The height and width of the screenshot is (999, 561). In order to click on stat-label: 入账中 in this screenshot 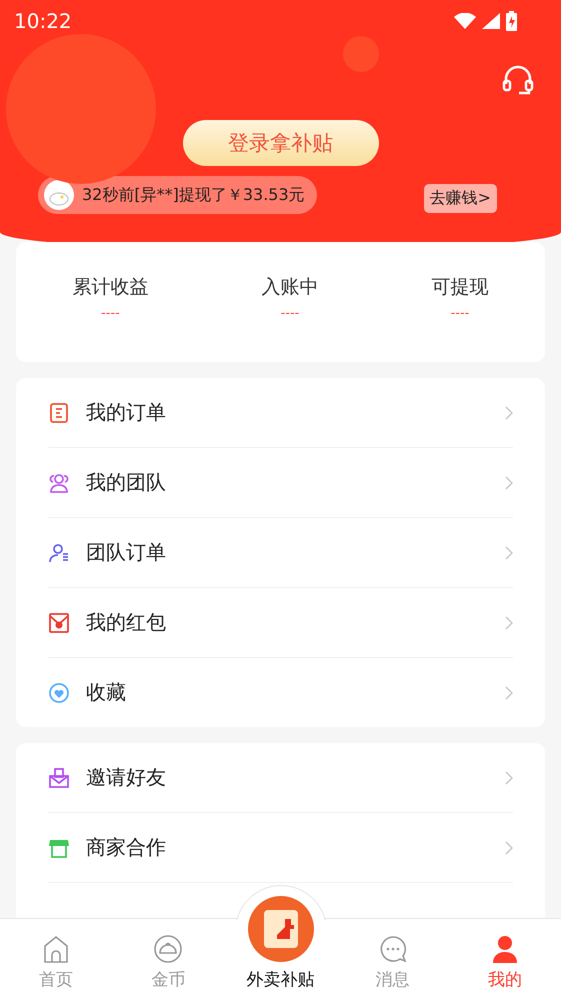, I will do `click(290, 287)`.